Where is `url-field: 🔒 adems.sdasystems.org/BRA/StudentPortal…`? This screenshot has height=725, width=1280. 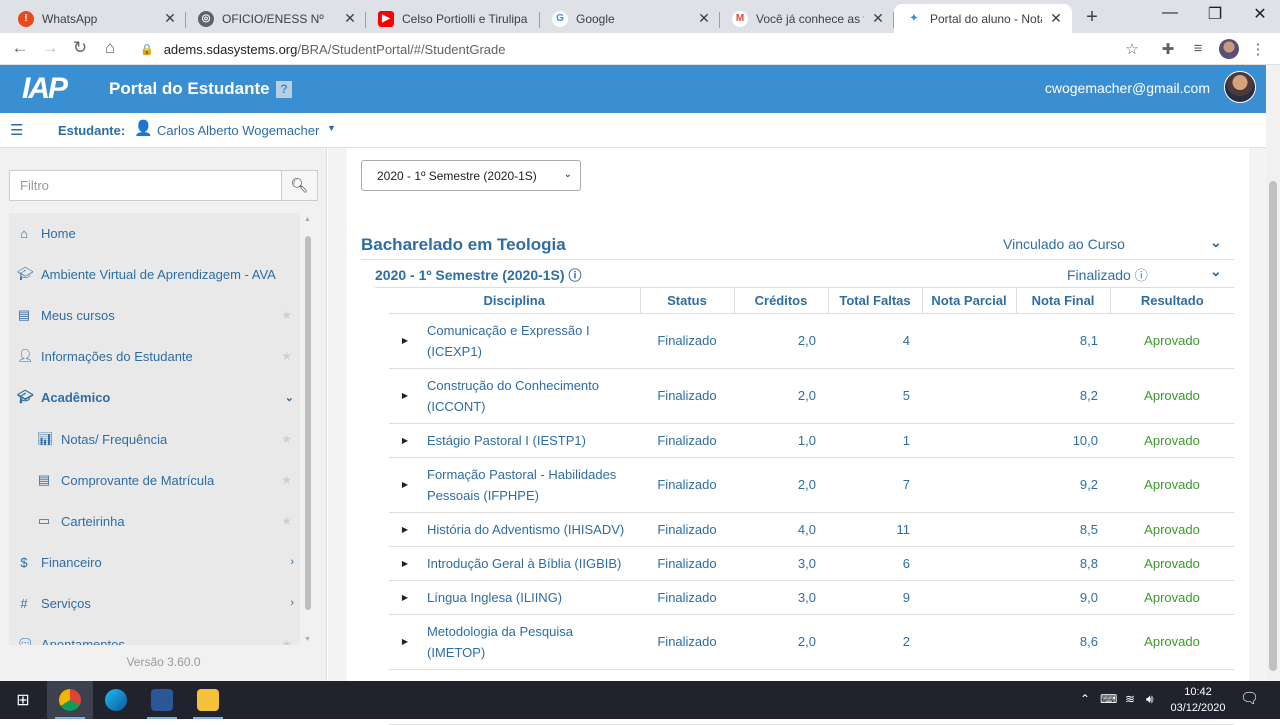
url-field: 🔒 adems.sdasystems.org/BRA/StudentPortal… is located at coordinates (641, 49).